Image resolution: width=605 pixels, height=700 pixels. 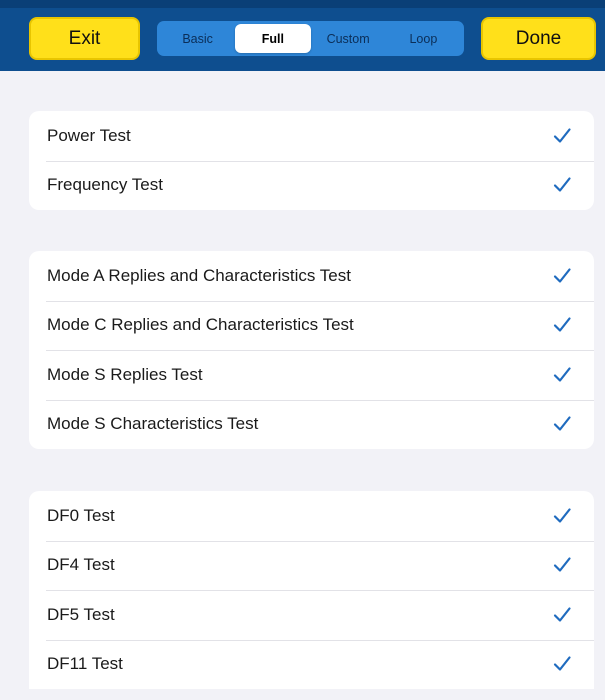 I want to click on list-item-label: Mode S Characteristics Test, so click(x=153, y=424).